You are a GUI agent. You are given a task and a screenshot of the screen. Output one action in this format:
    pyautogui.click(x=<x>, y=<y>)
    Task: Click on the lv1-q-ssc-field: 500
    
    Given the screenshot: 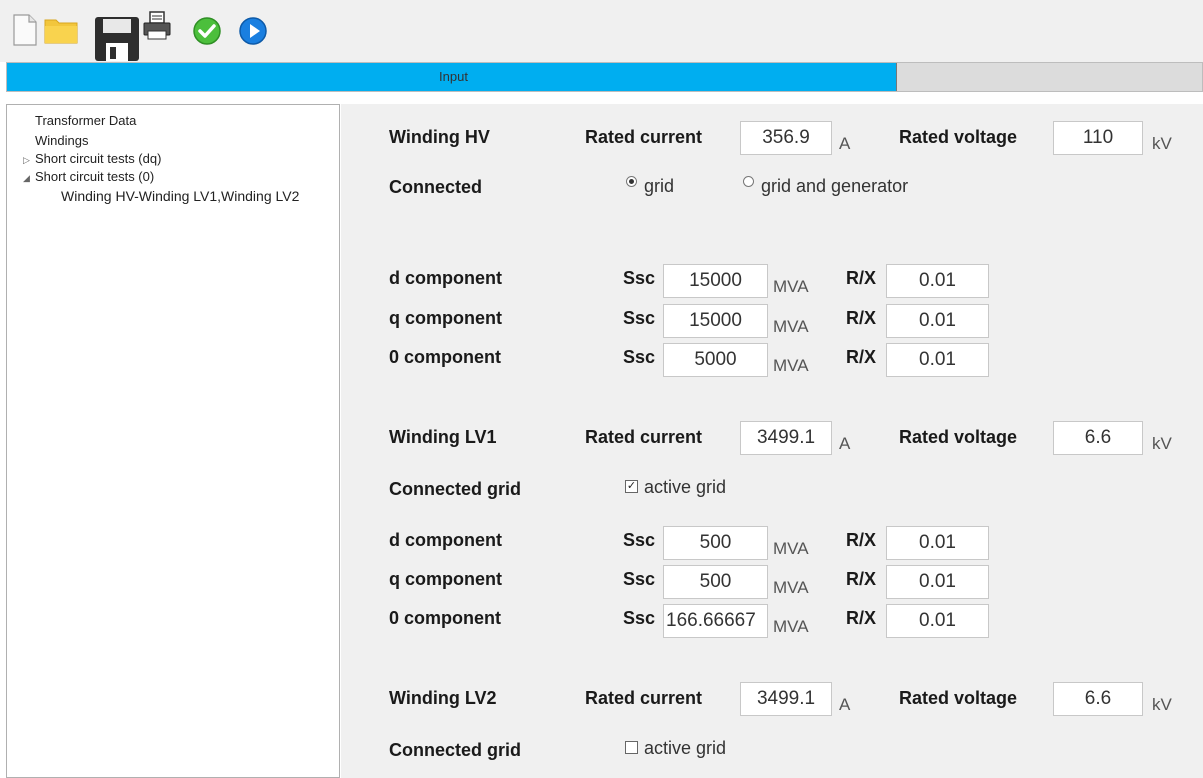 What is the action you would take?
    pyautogui.click(x=715, y=582)
    